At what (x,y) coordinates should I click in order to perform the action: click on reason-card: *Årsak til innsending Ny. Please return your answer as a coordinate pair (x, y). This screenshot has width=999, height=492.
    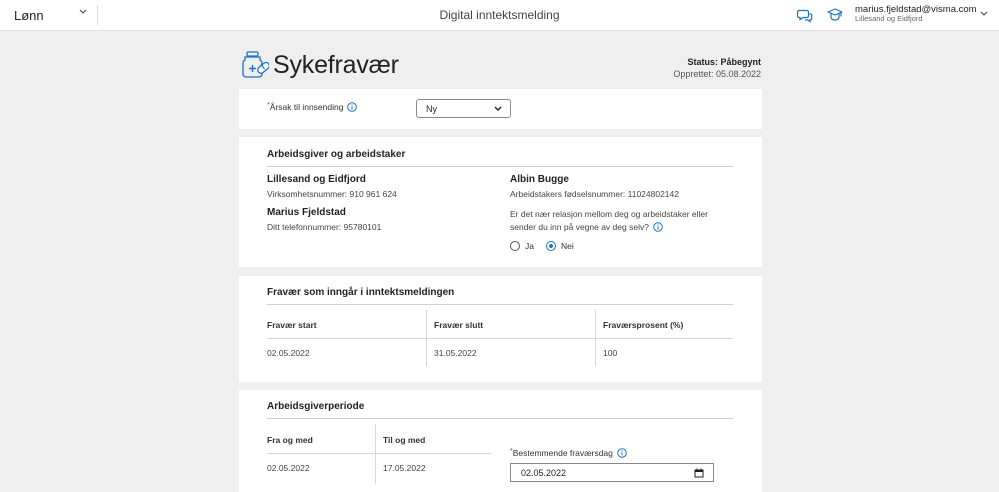
    Looking at the image, I should click on (500, 109).